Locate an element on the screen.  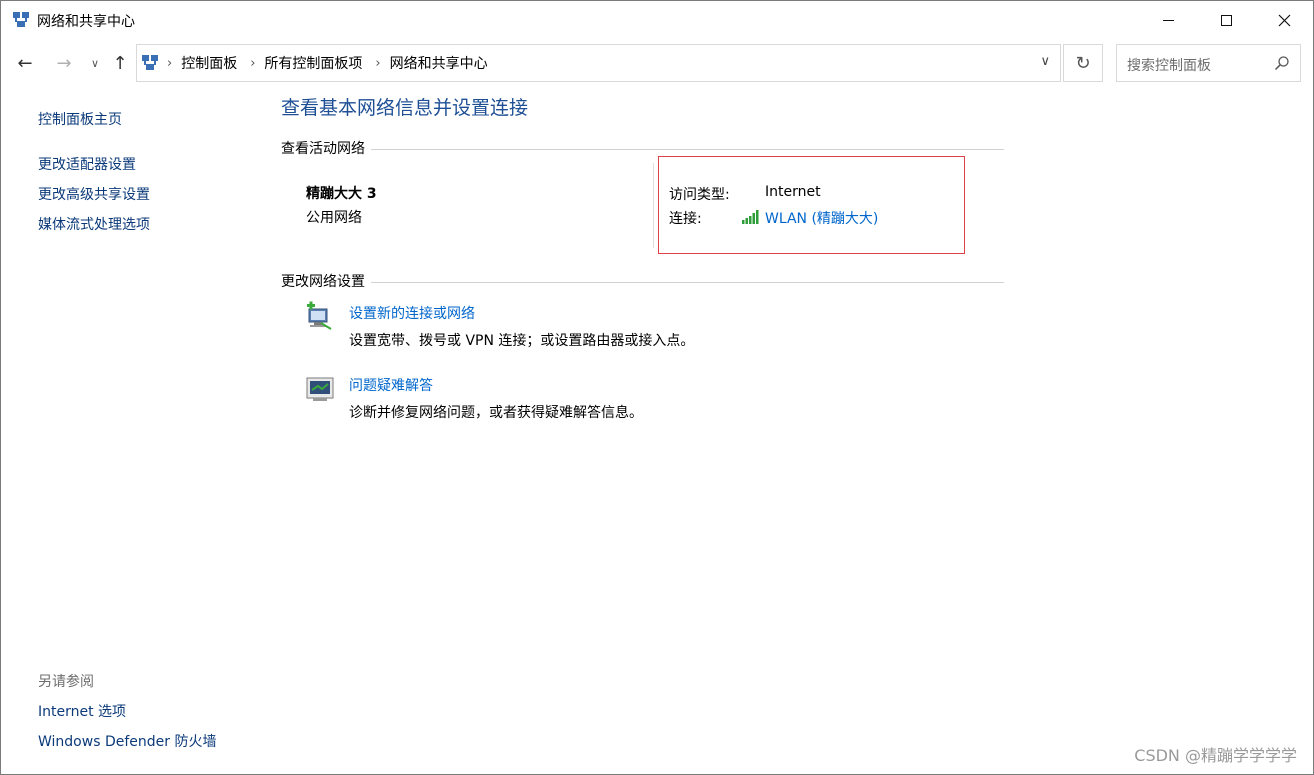
refresh-icon: ↻ is located at coordinates (1083, 63).